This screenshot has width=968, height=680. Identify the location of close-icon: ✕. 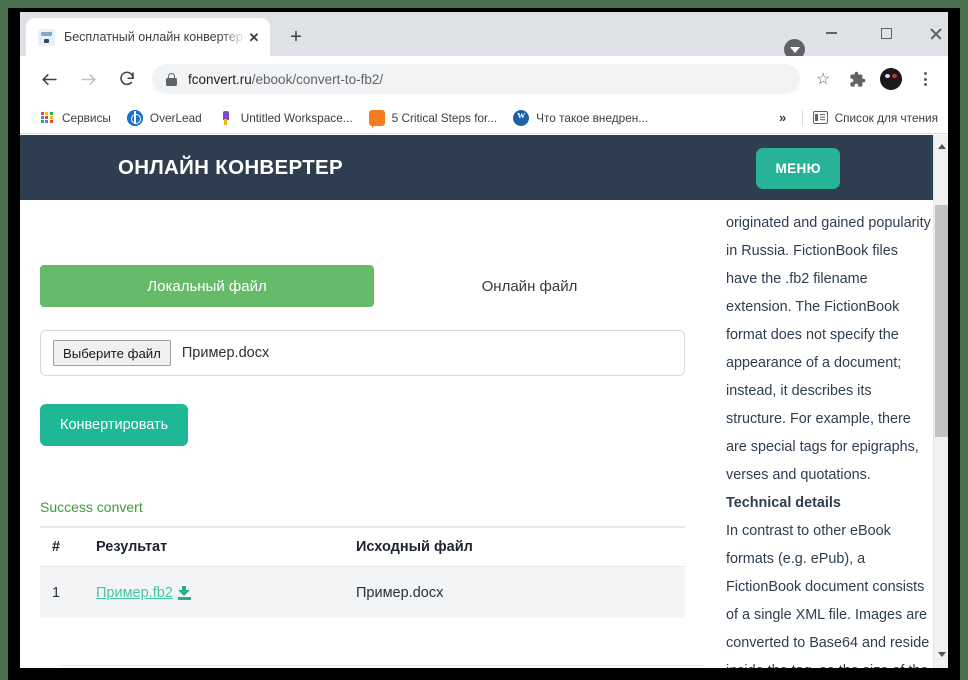
(254, 37).